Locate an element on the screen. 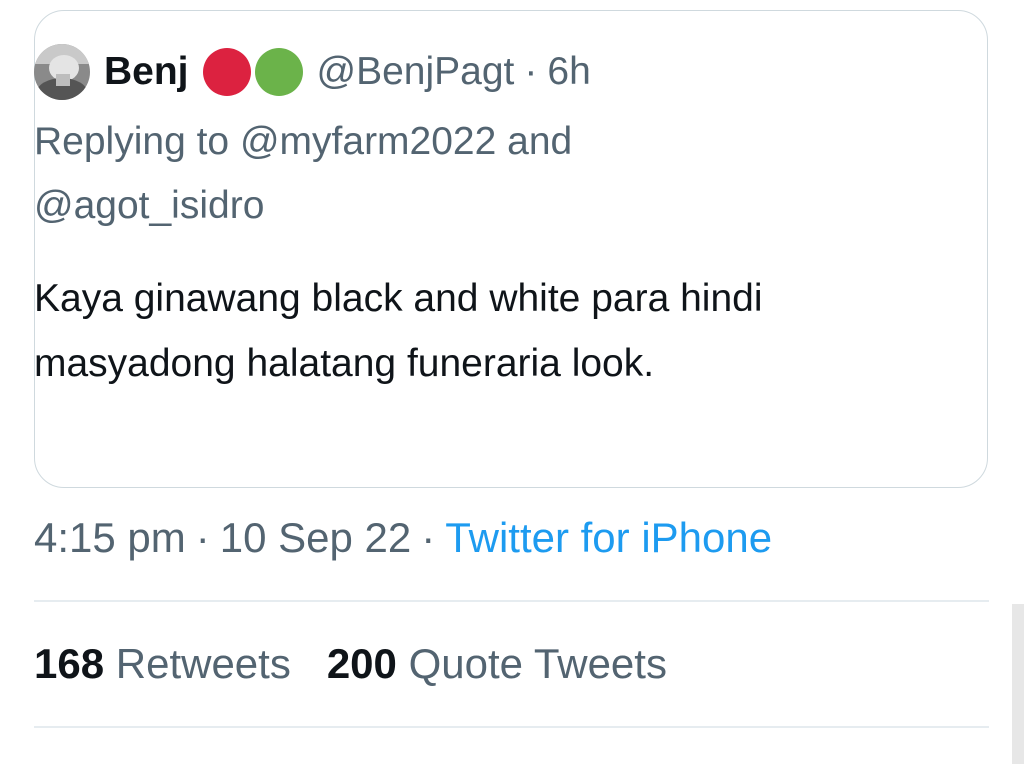 The image size is (1024, 764). quote-tweets-stat: 200 Quote Tweets is located at coordinates (497, 663).